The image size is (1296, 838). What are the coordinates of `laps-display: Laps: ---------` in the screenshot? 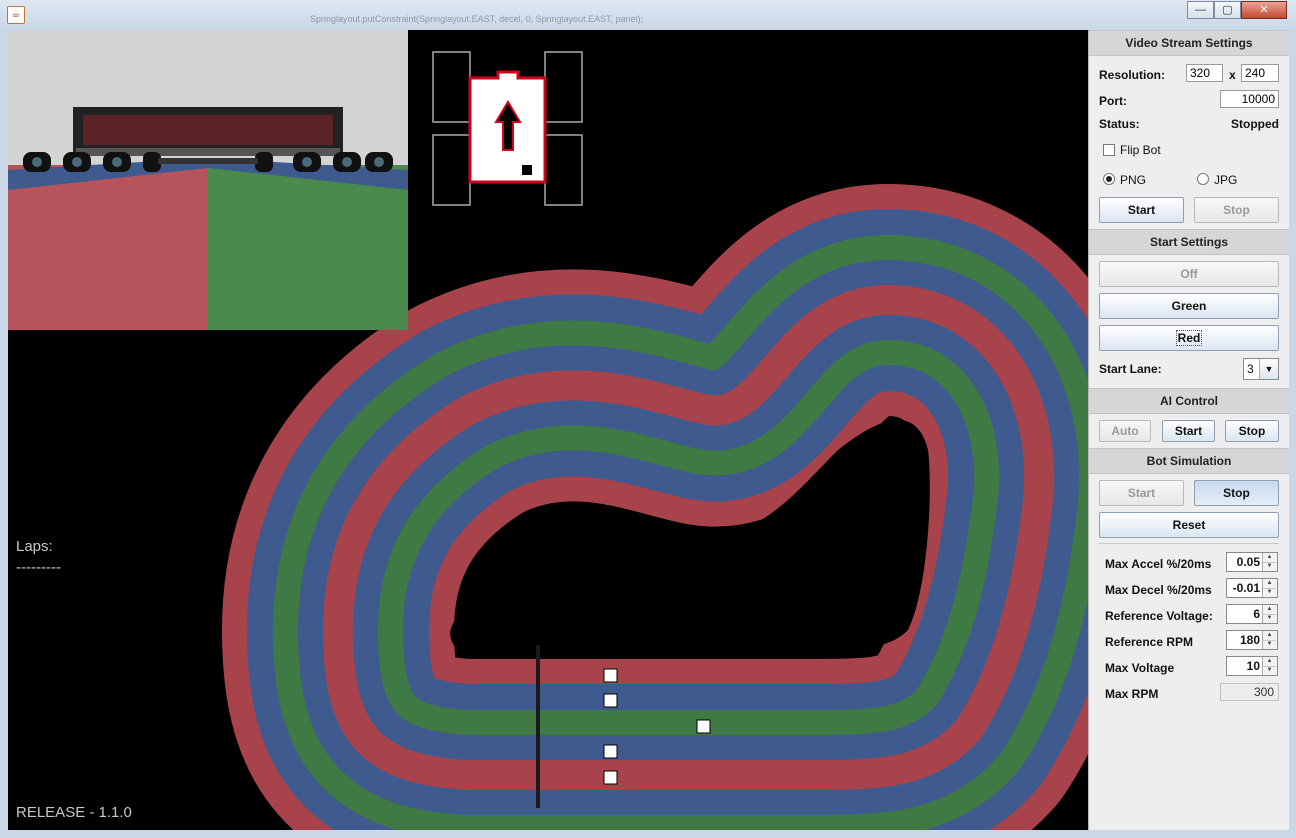 It's located at (38, 557).